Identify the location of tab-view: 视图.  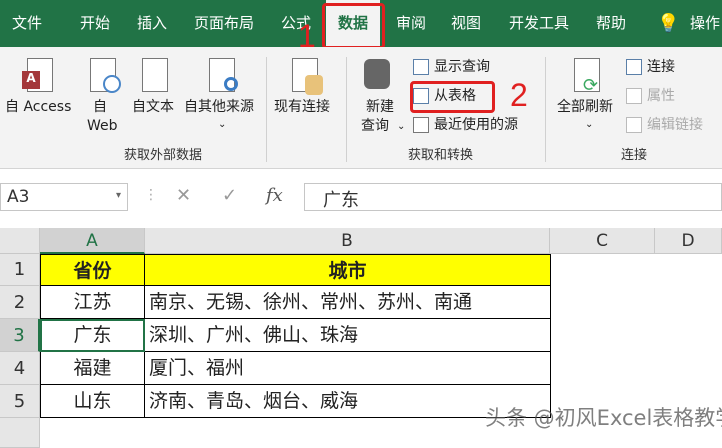
(466, 23).